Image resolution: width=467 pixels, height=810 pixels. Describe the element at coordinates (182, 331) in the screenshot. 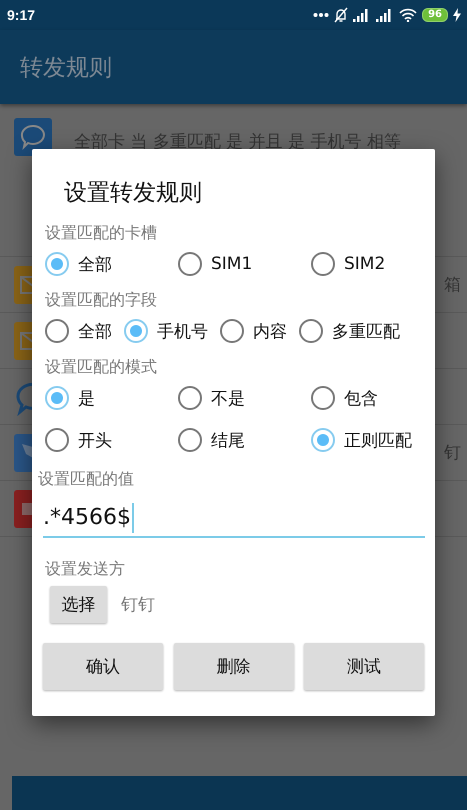

I see `radio-label: 手机号` at that location.